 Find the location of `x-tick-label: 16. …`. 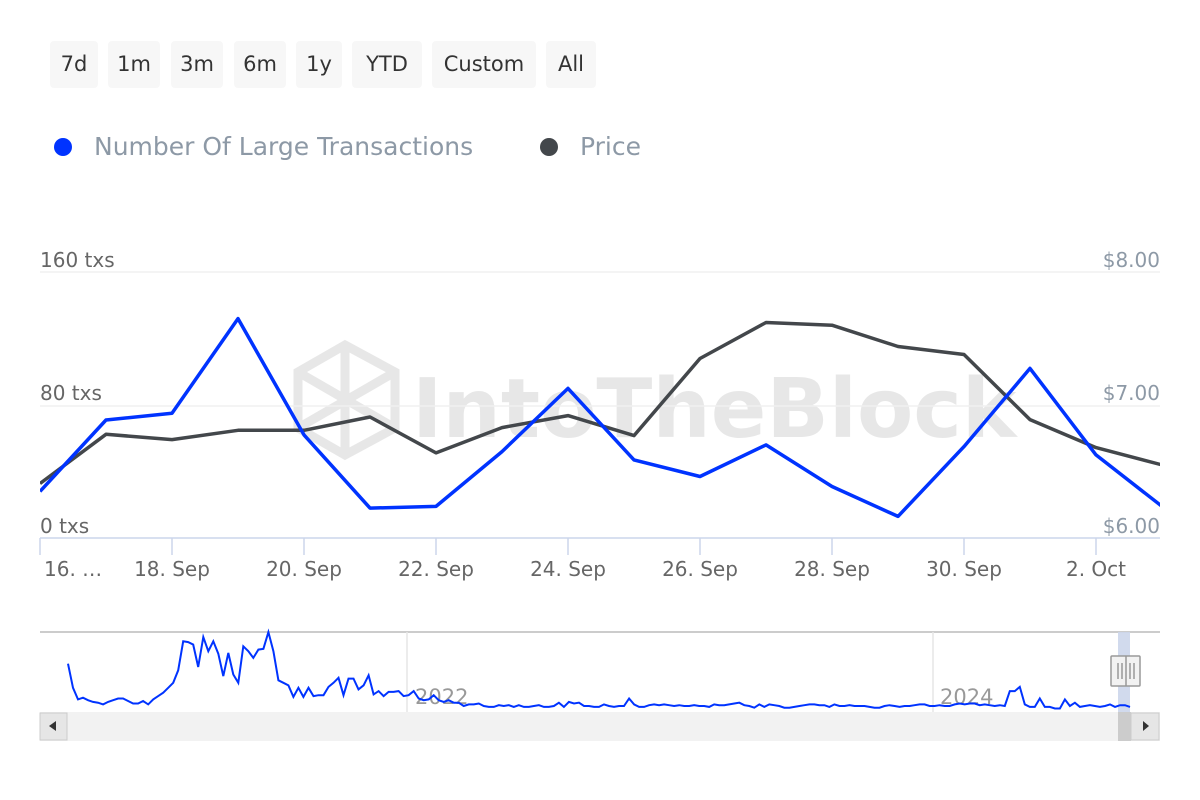

x-tick-label: 16. … is located at coordinates (73, 569).